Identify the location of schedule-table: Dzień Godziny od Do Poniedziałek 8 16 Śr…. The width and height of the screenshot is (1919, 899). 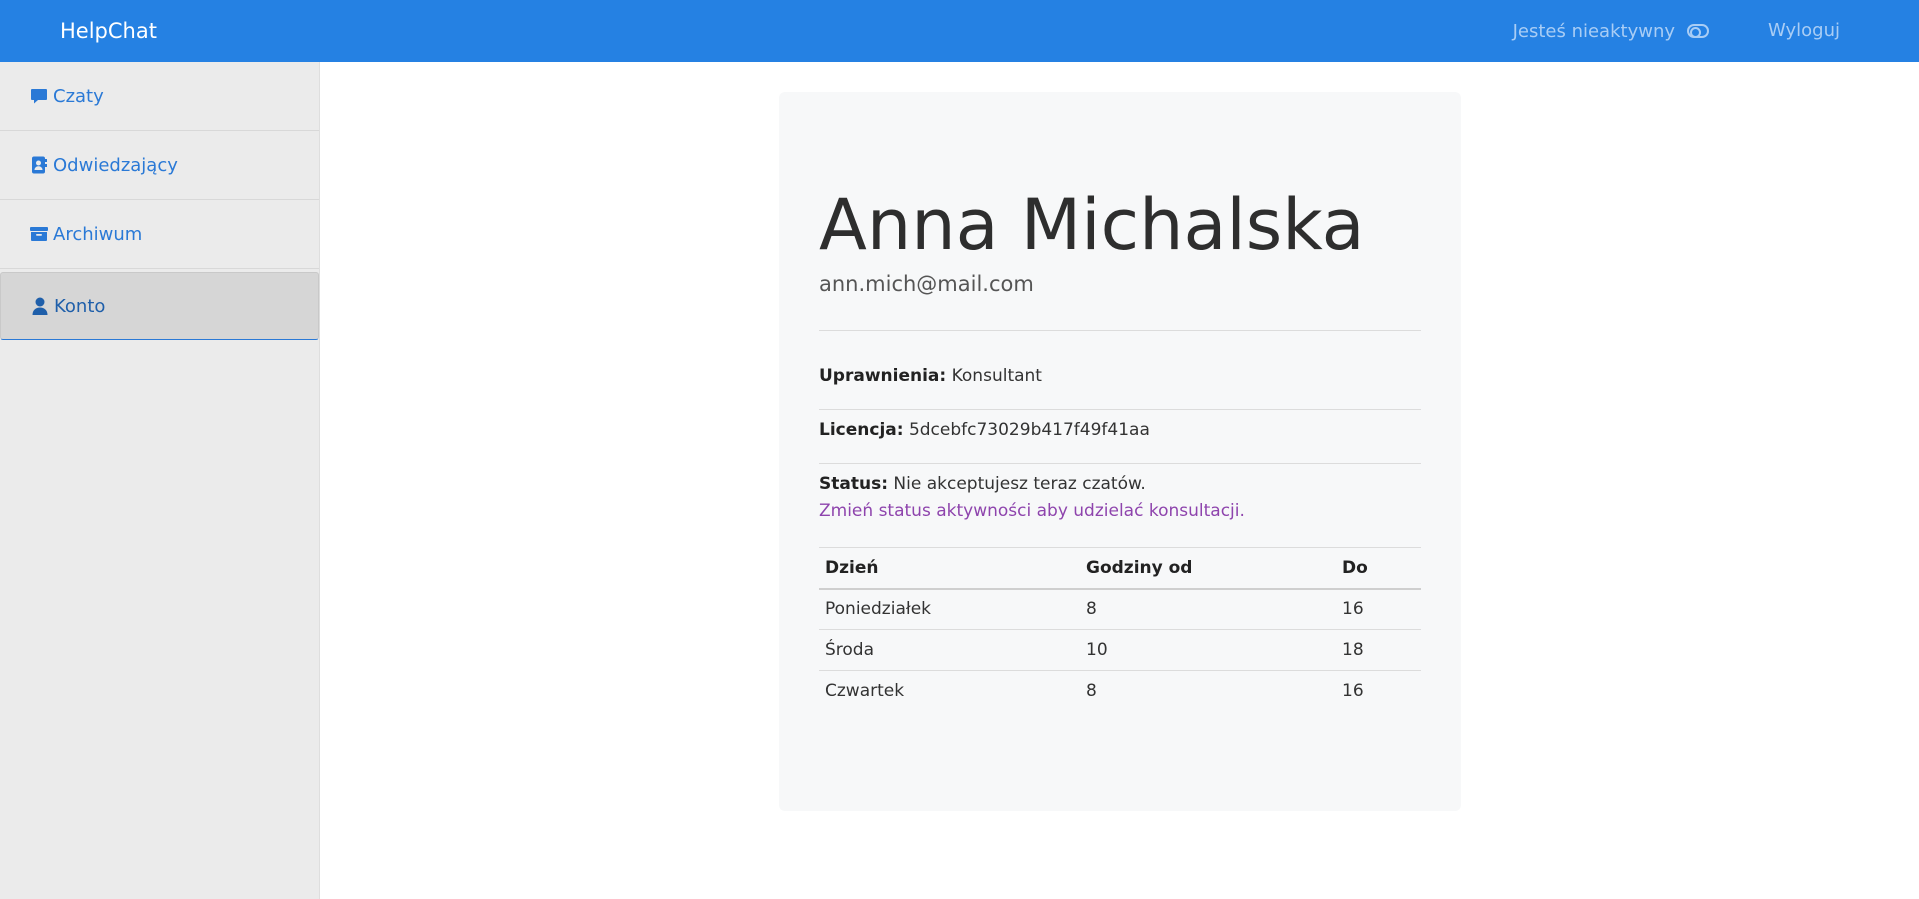
(1120, 629).